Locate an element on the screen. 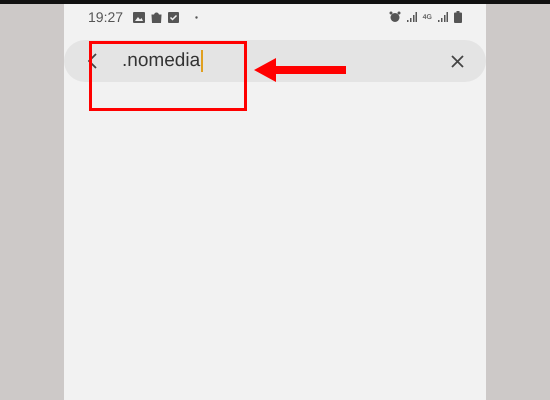  bag-icon is located at coordinates (156, 17).